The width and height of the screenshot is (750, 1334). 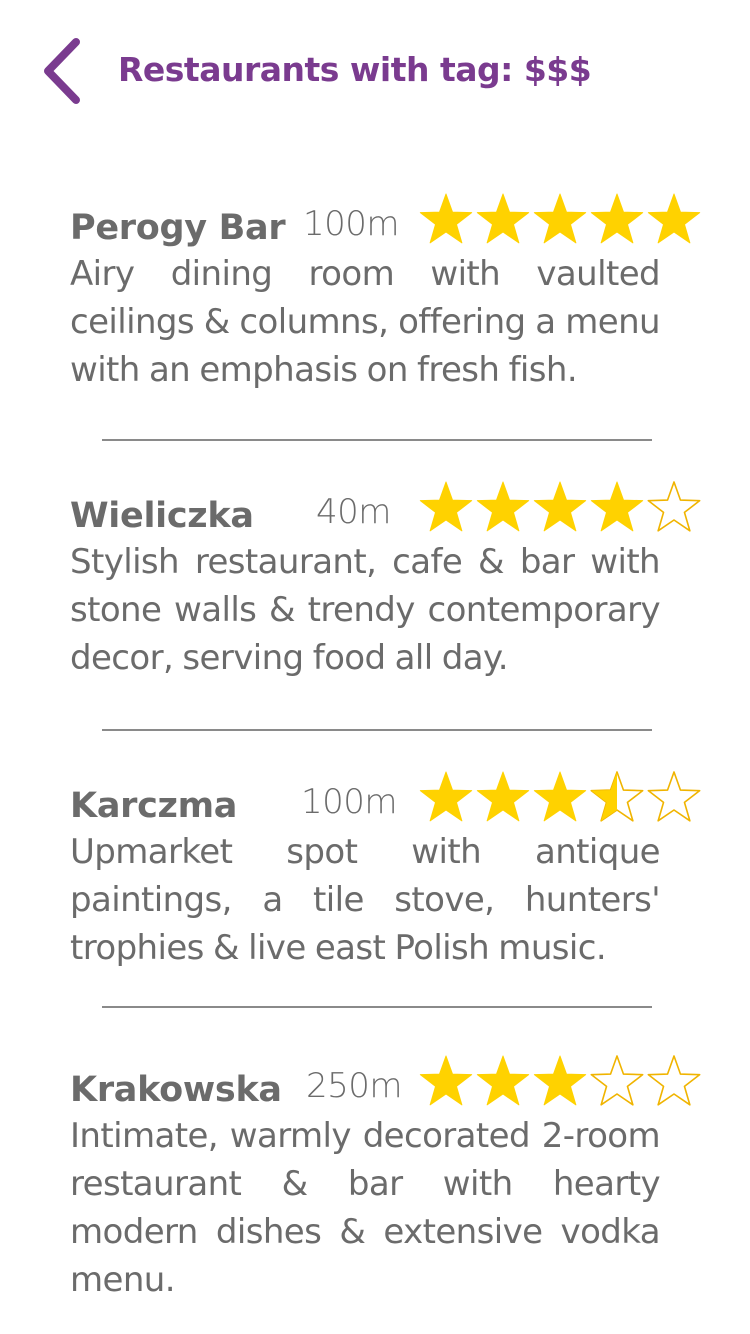 What do you see at coordinates (354, 1086) in the screenshot?
I see `restaurant-distance: 250m` at bounding box center [354, 1086].